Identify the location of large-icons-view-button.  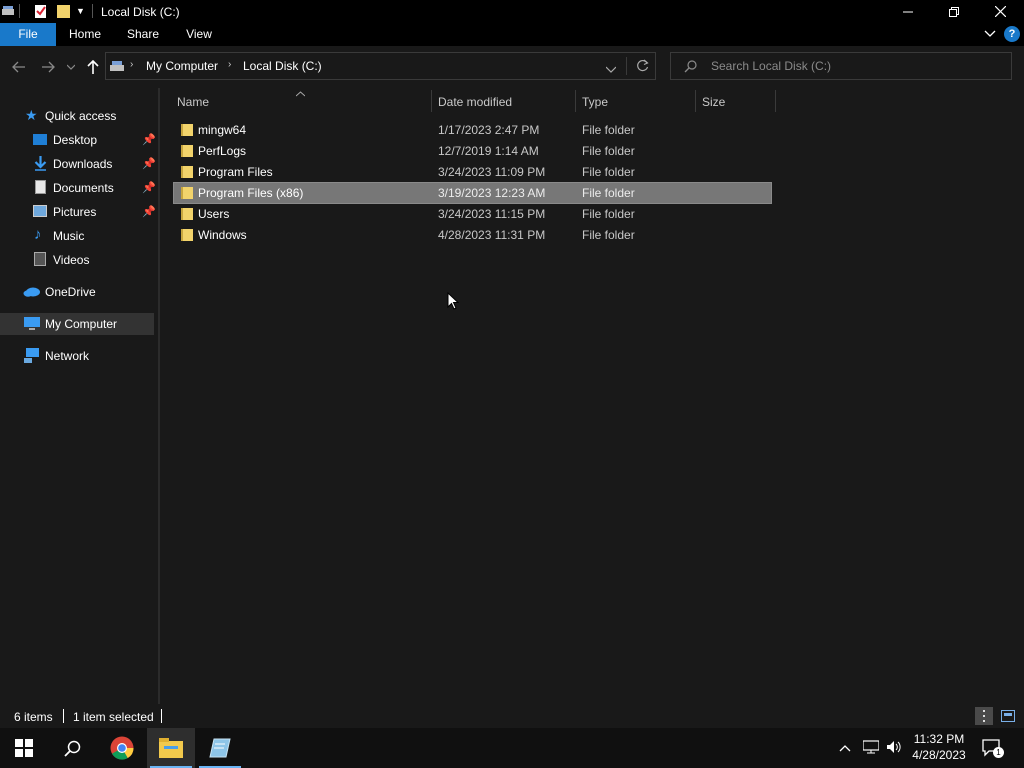
(1008, 716).